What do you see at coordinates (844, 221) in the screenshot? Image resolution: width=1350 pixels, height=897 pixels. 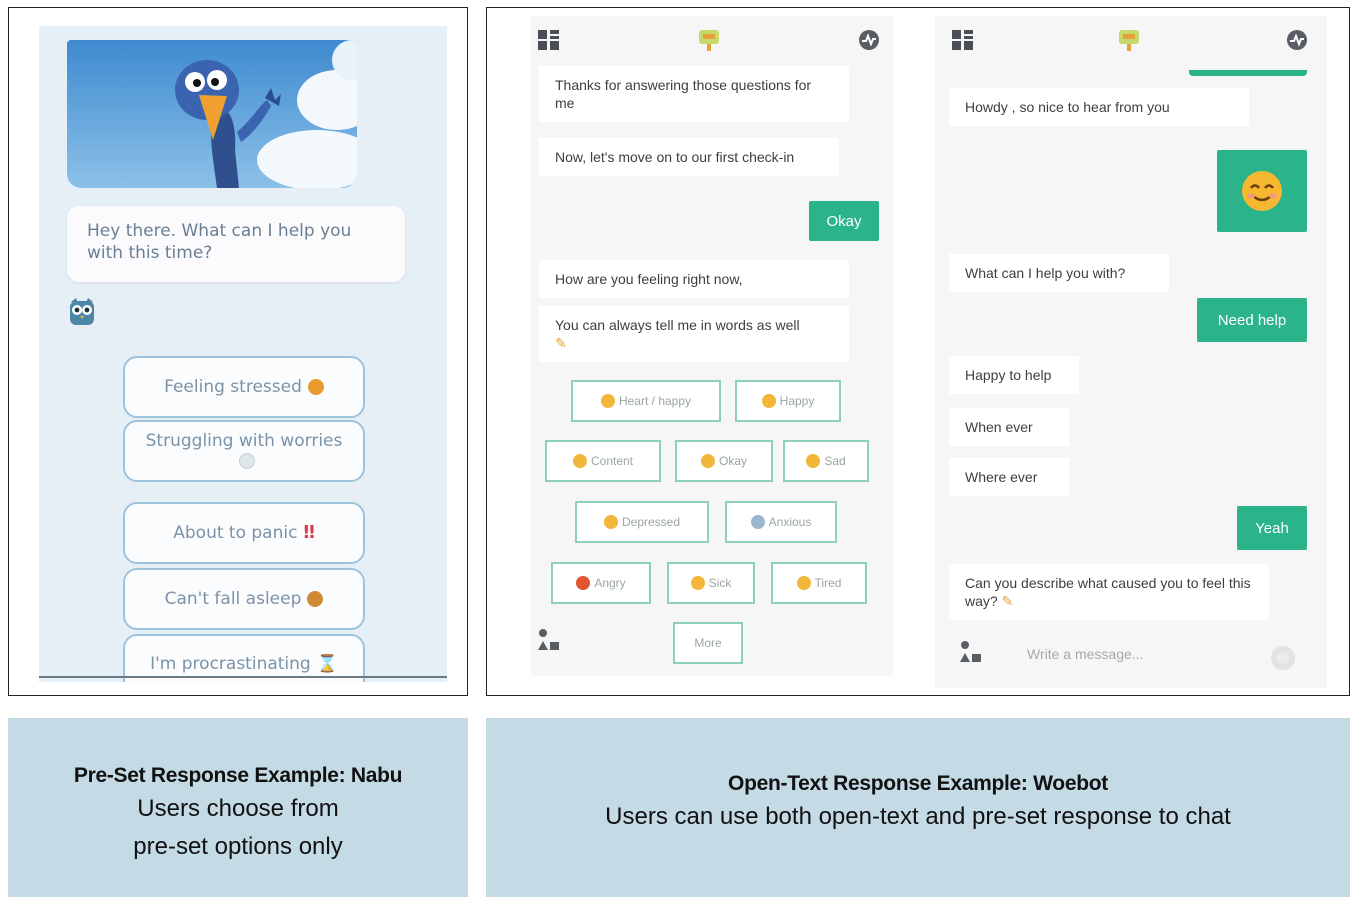 I see `okay-reply-button: Okay` at bounding box center [844, 221].